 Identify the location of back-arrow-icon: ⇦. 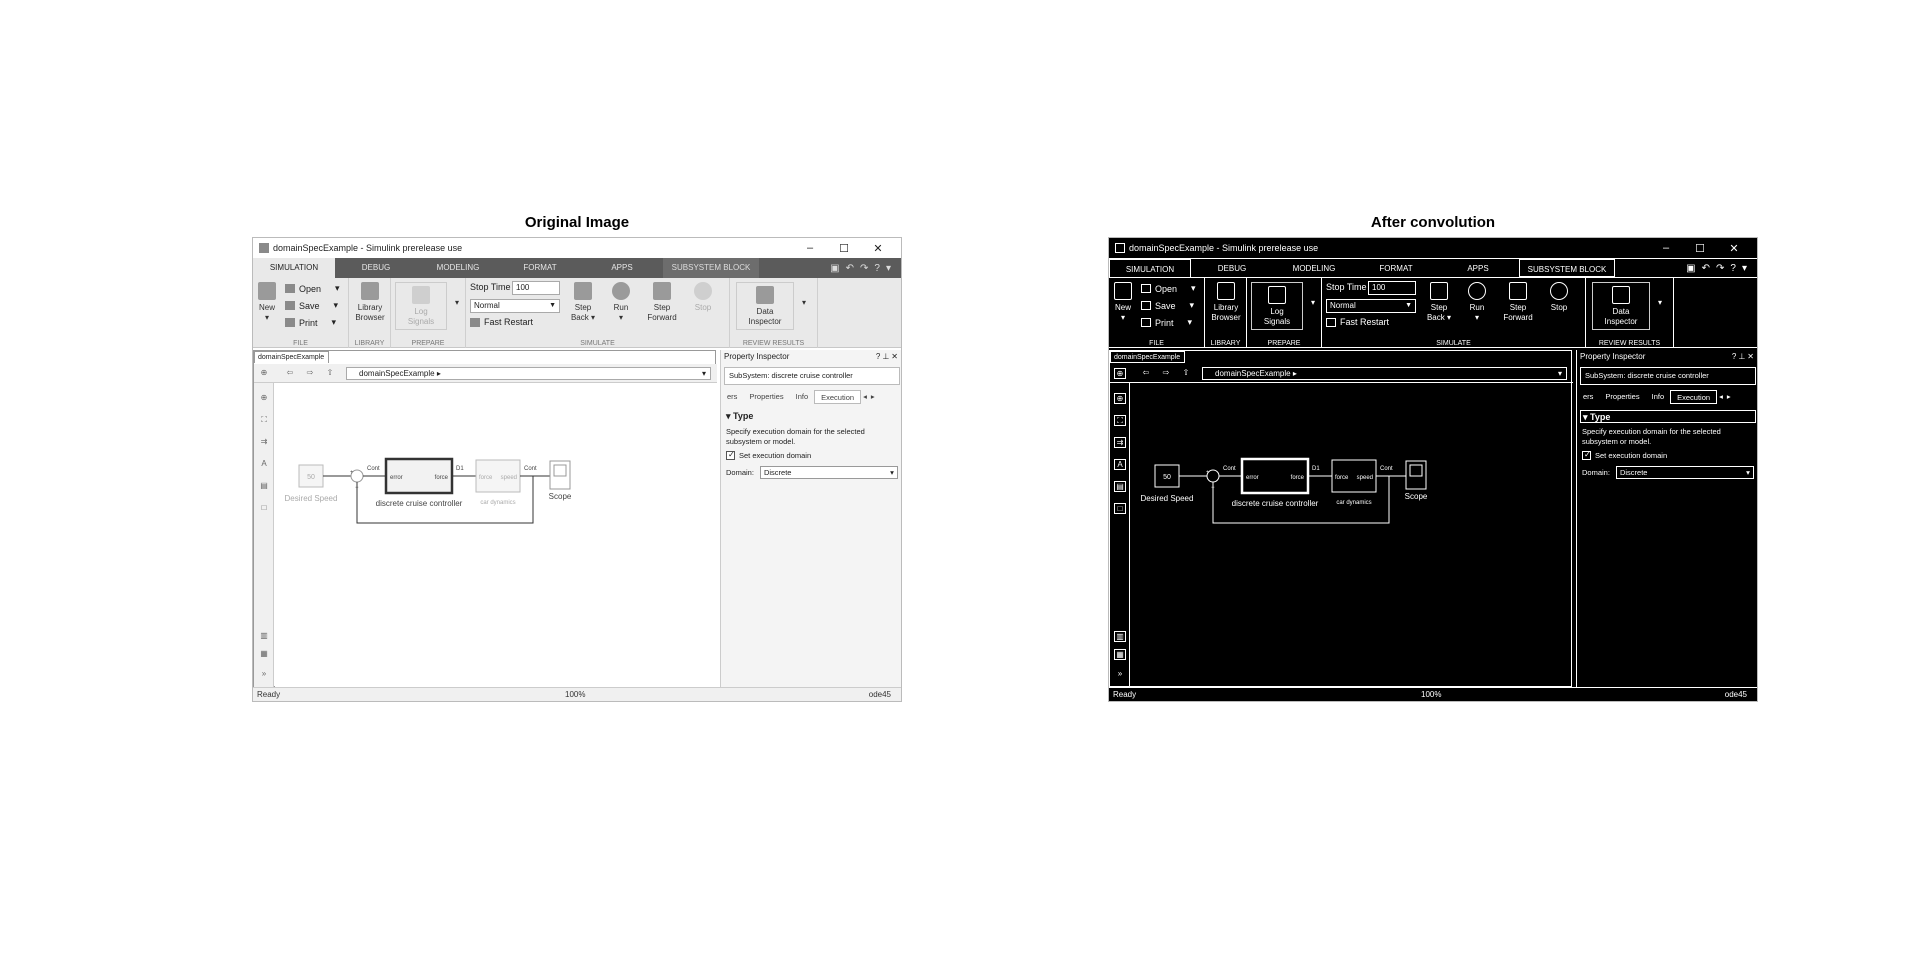
(1146, 373).